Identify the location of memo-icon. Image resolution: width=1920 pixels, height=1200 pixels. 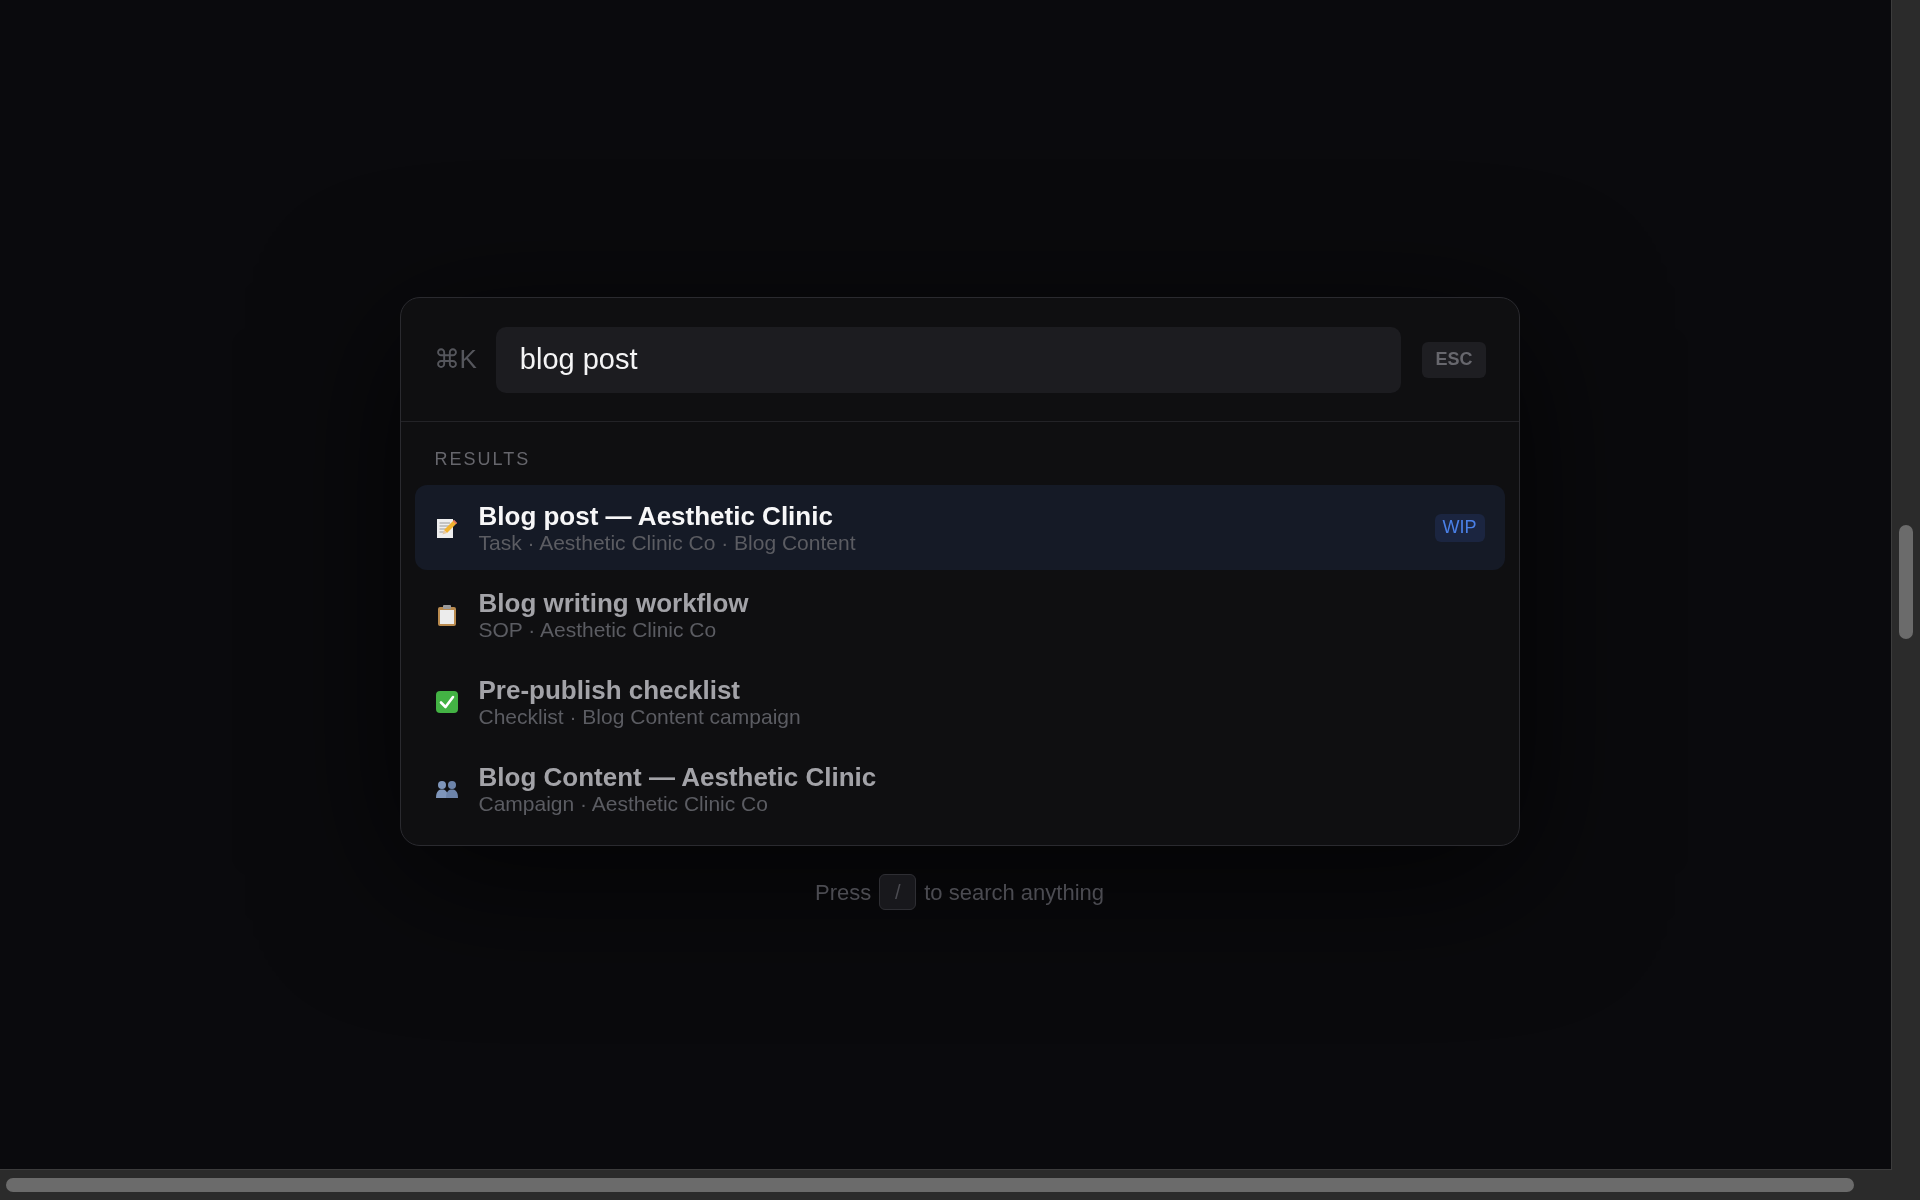
(446, 527).